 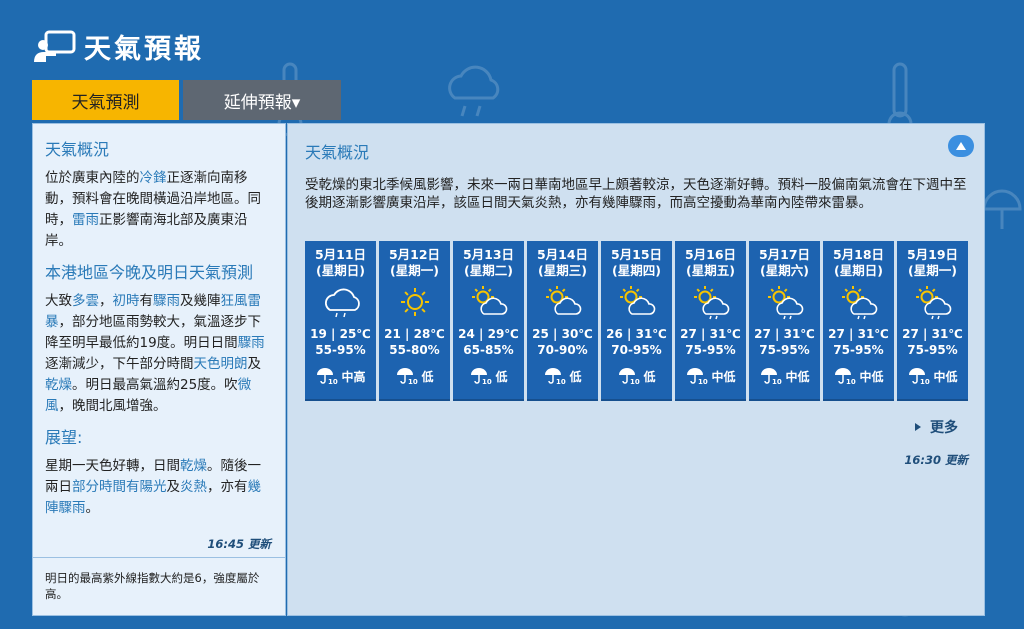 What do you see at coordinates (936, 460) in the screenshot?
I see `outlook-update-time: 16:30 更新` at bounding box center [936, 460].